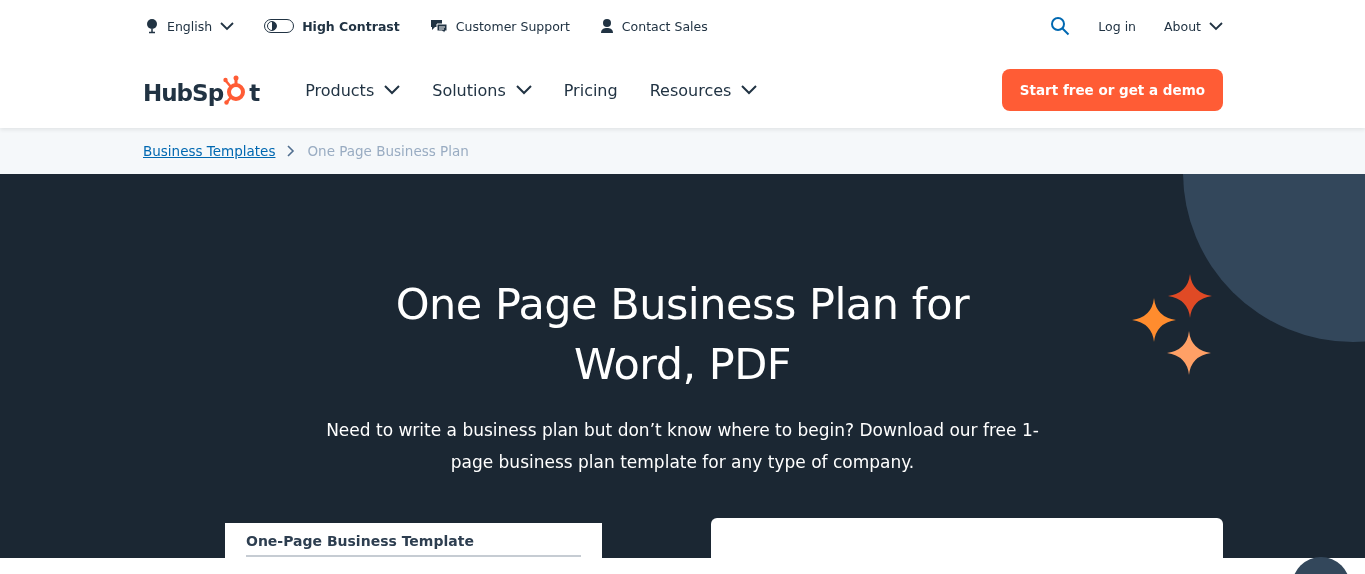 This screenshot has width=1365, height=574. What do you see at coordinates (653, 26) in the screenshot?
I see `utility-link: Contact Sales` at bounding box center [653, 26].